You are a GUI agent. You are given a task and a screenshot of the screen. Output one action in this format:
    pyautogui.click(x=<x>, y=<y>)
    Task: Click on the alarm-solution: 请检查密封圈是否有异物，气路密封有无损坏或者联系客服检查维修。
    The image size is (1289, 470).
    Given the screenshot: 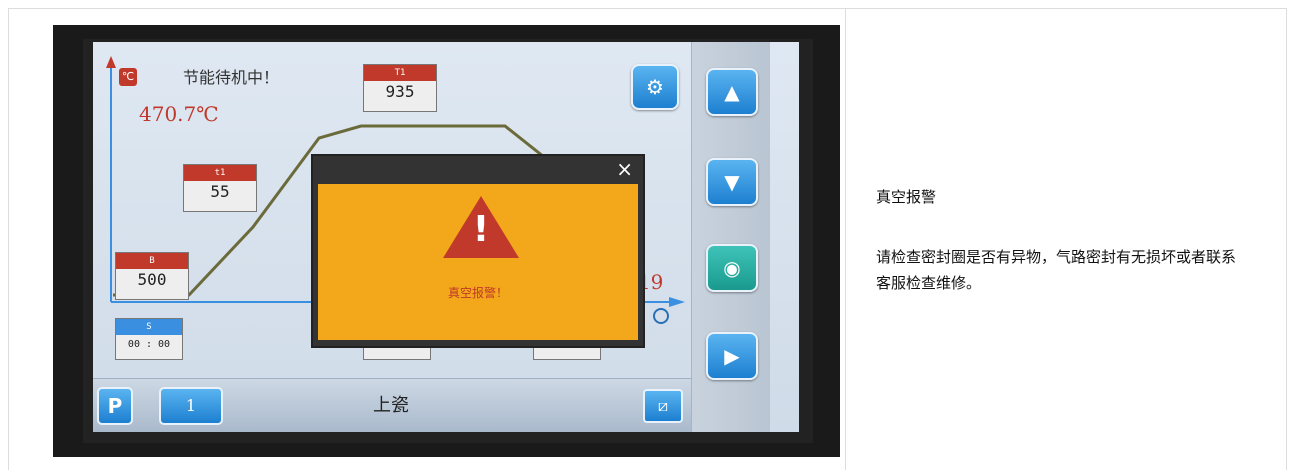 What is the action you would take?
    pyautogui.click(x=1056, y=270)
    